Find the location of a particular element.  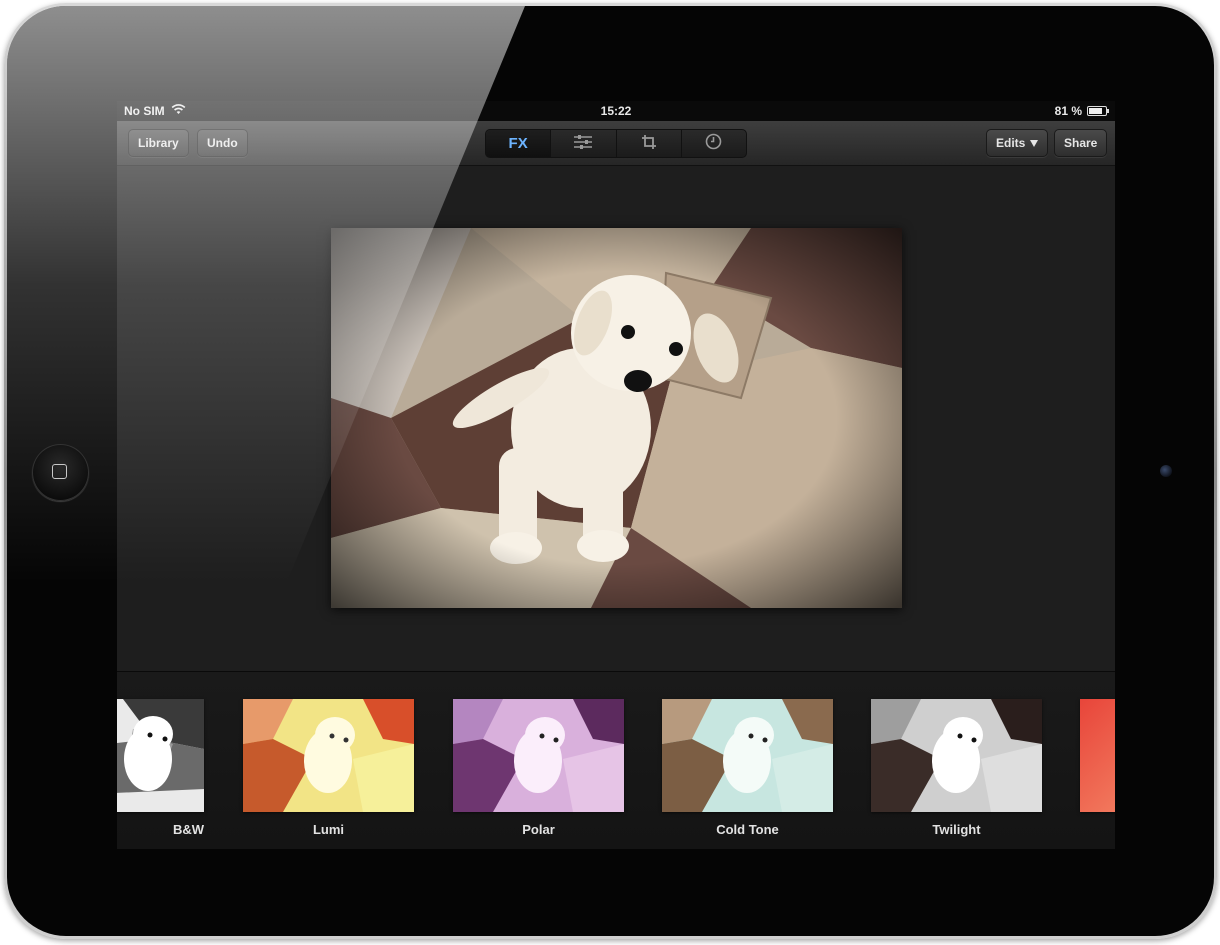

tab-crop is located at coordinates (649, 143).